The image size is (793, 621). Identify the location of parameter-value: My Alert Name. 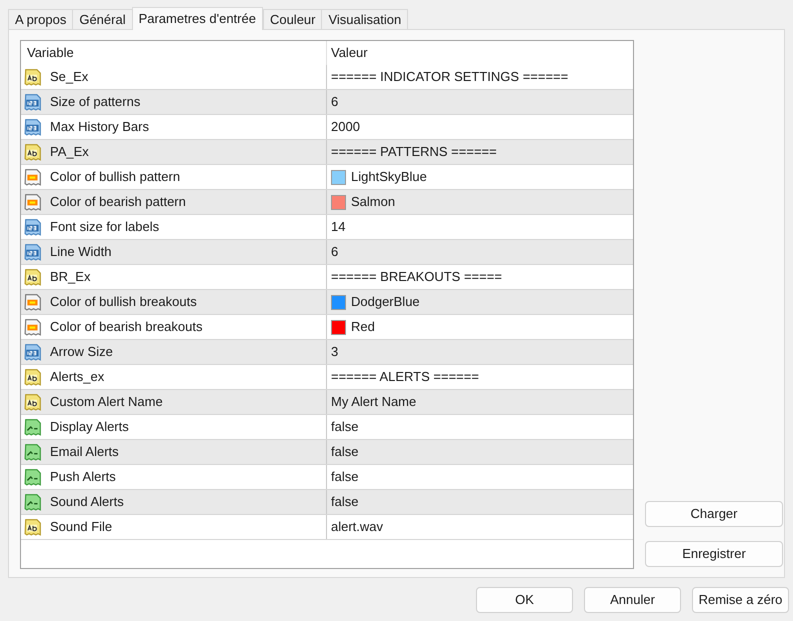
(373, 402).